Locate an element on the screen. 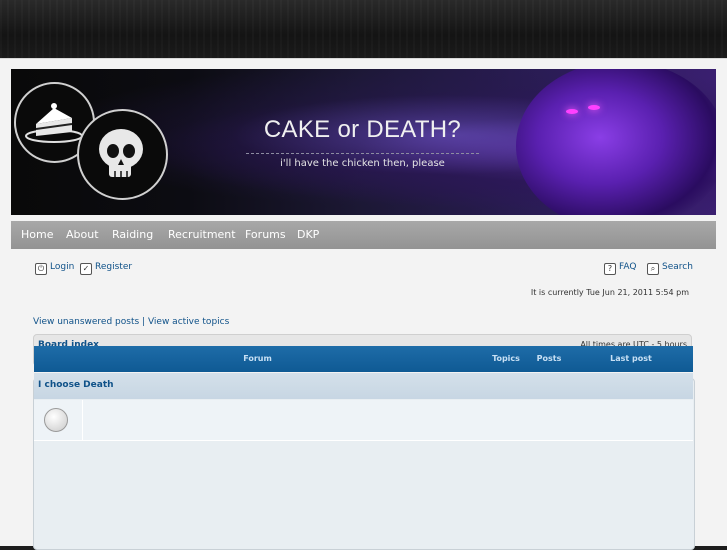  nav-dkp: DKP is located at coordinates (308, 234).